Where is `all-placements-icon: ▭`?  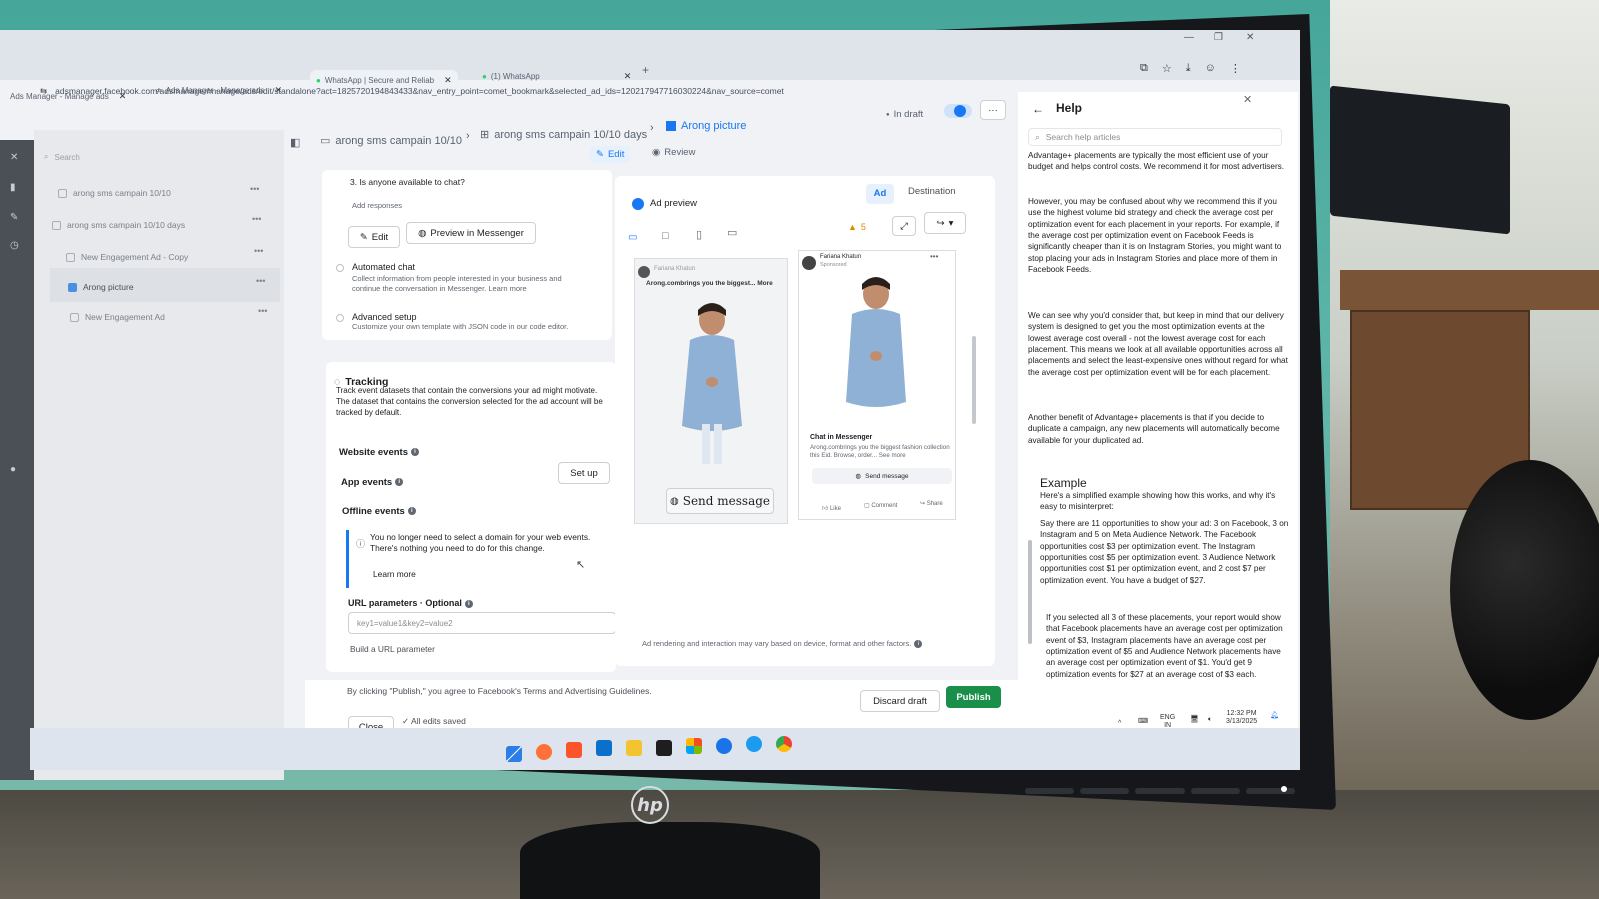
all-placements-icon: ▭ is located at coordinates (632, 237).